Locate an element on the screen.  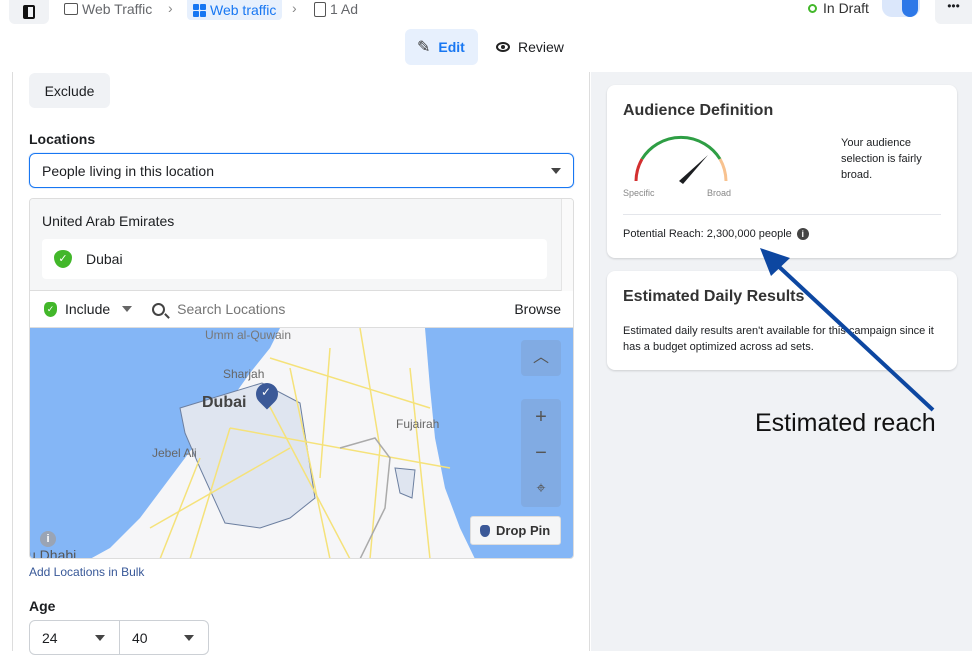
location-target-icon: ⌖ is located at coordinates (541, 488).